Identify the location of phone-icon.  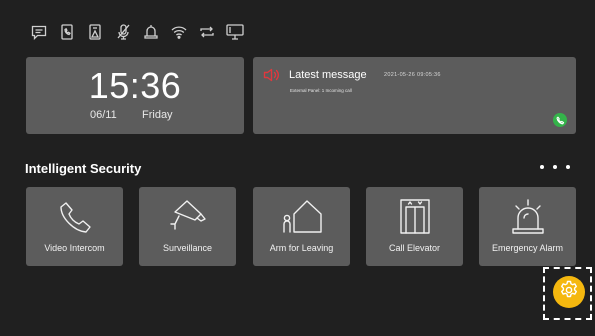
(74, 216).